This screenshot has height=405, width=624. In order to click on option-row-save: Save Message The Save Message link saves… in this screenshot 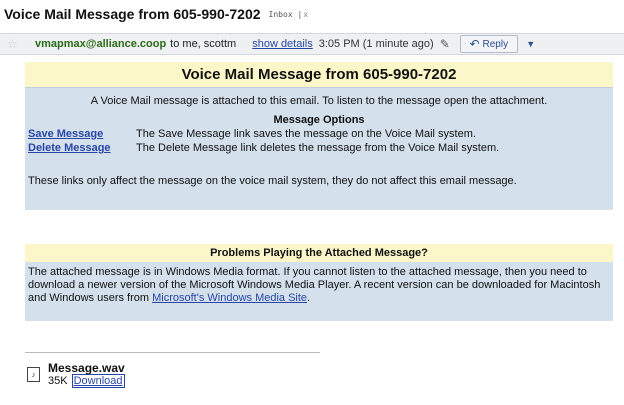, I will do `click(319, 134)`.